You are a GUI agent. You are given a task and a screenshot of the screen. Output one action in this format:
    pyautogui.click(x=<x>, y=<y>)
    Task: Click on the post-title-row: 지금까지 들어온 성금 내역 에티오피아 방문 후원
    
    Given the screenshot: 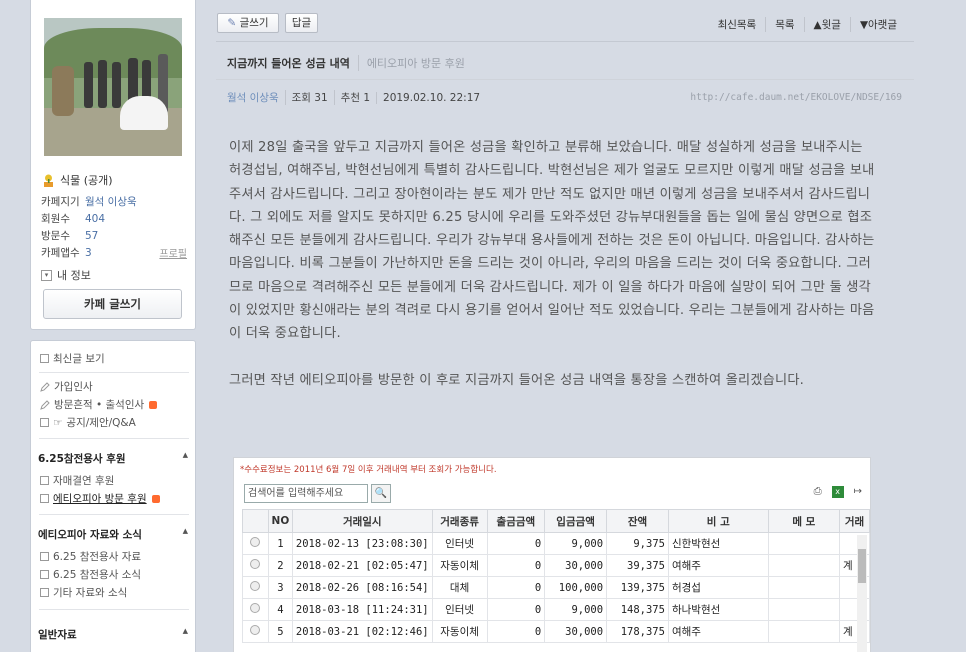 What is the action you would take?
    pyautogui.click(x=346, y=63)
    